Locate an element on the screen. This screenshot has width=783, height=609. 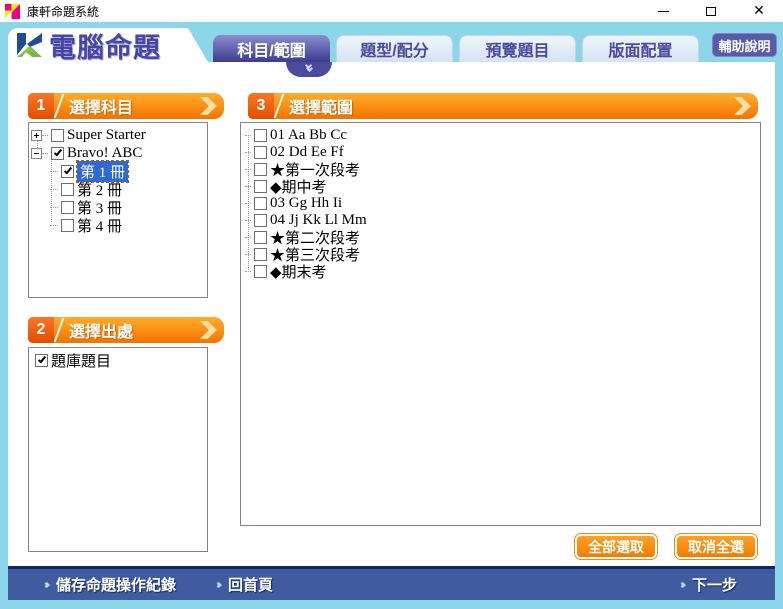
range-actions: 全部選取 取消全選 is located at coordinates (500, 546).